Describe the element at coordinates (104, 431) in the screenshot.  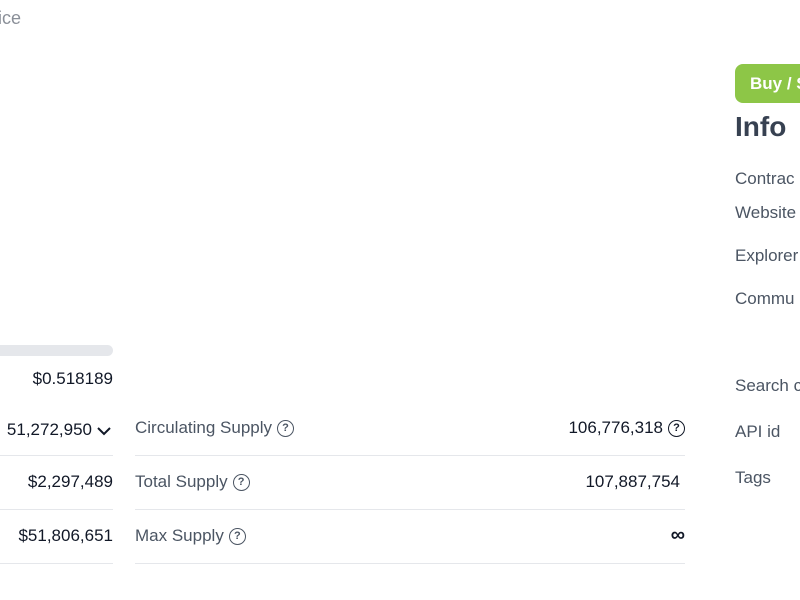
I see `chevron-down-icon` at that location.